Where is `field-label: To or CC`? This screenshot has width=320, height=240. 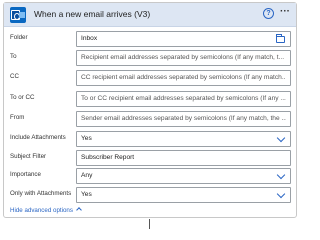
field-label: To or CC is located at coordinates (22, 97).